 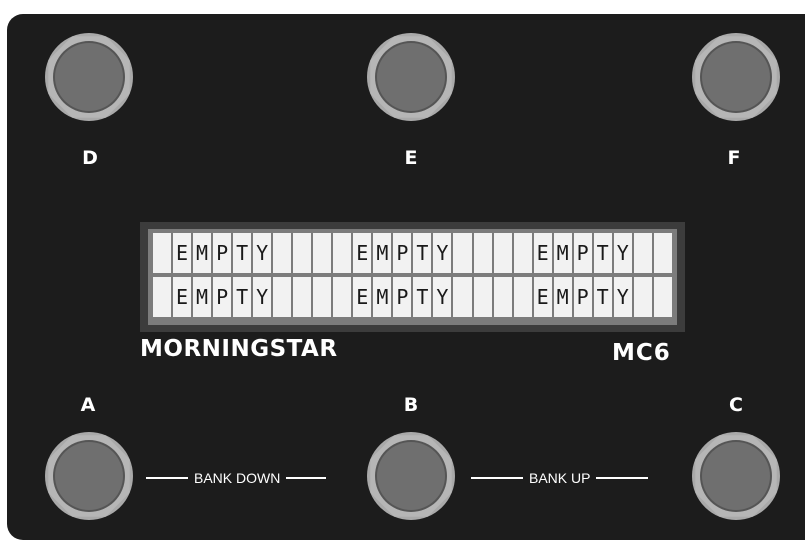 I want to click on bank-down-line-right, so click(x=306, y=478).